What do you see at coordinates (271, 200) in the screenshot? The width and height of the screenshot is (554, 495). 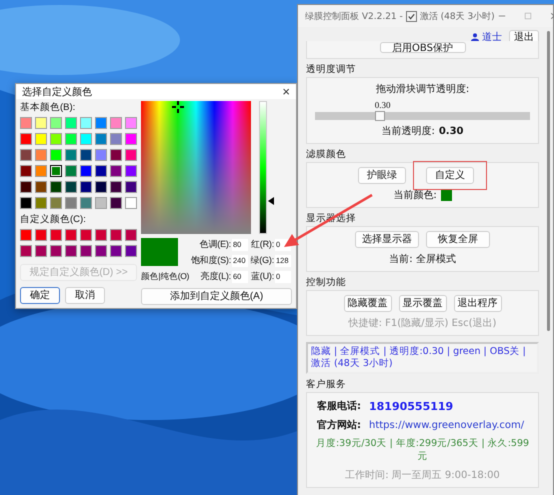 I see `slider-arrow-icon` at bounding box center [271, 200].